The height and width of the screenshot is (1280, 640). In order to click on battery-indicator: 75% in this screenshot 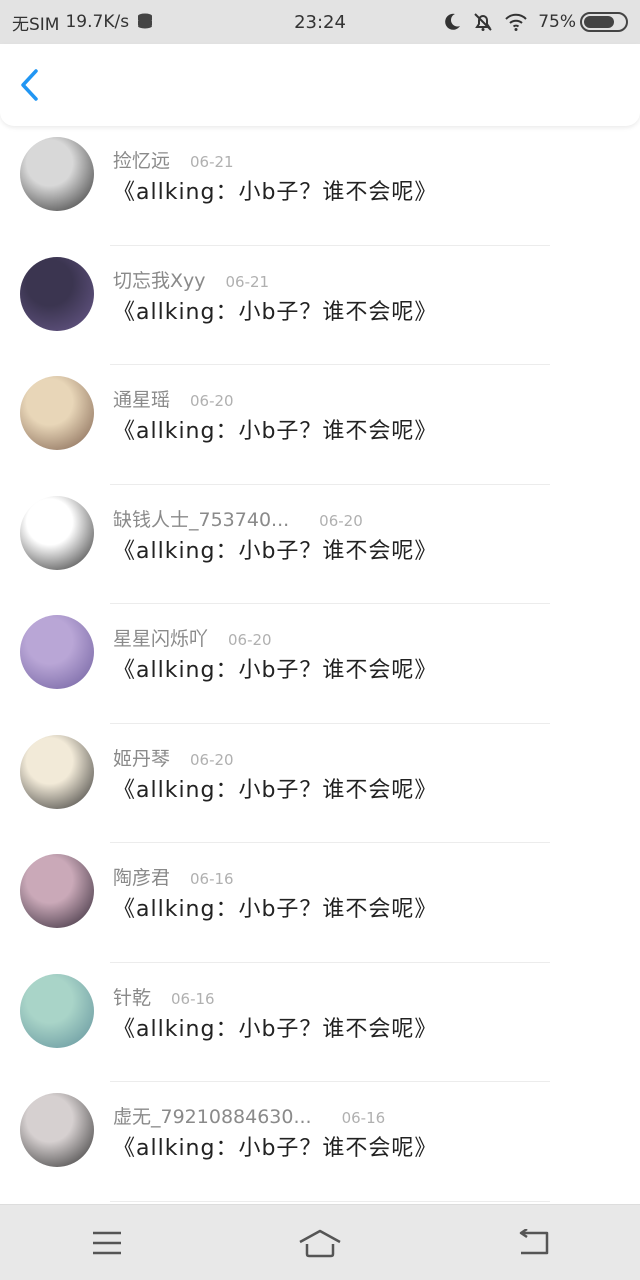, I will do `click(583, 22)`.